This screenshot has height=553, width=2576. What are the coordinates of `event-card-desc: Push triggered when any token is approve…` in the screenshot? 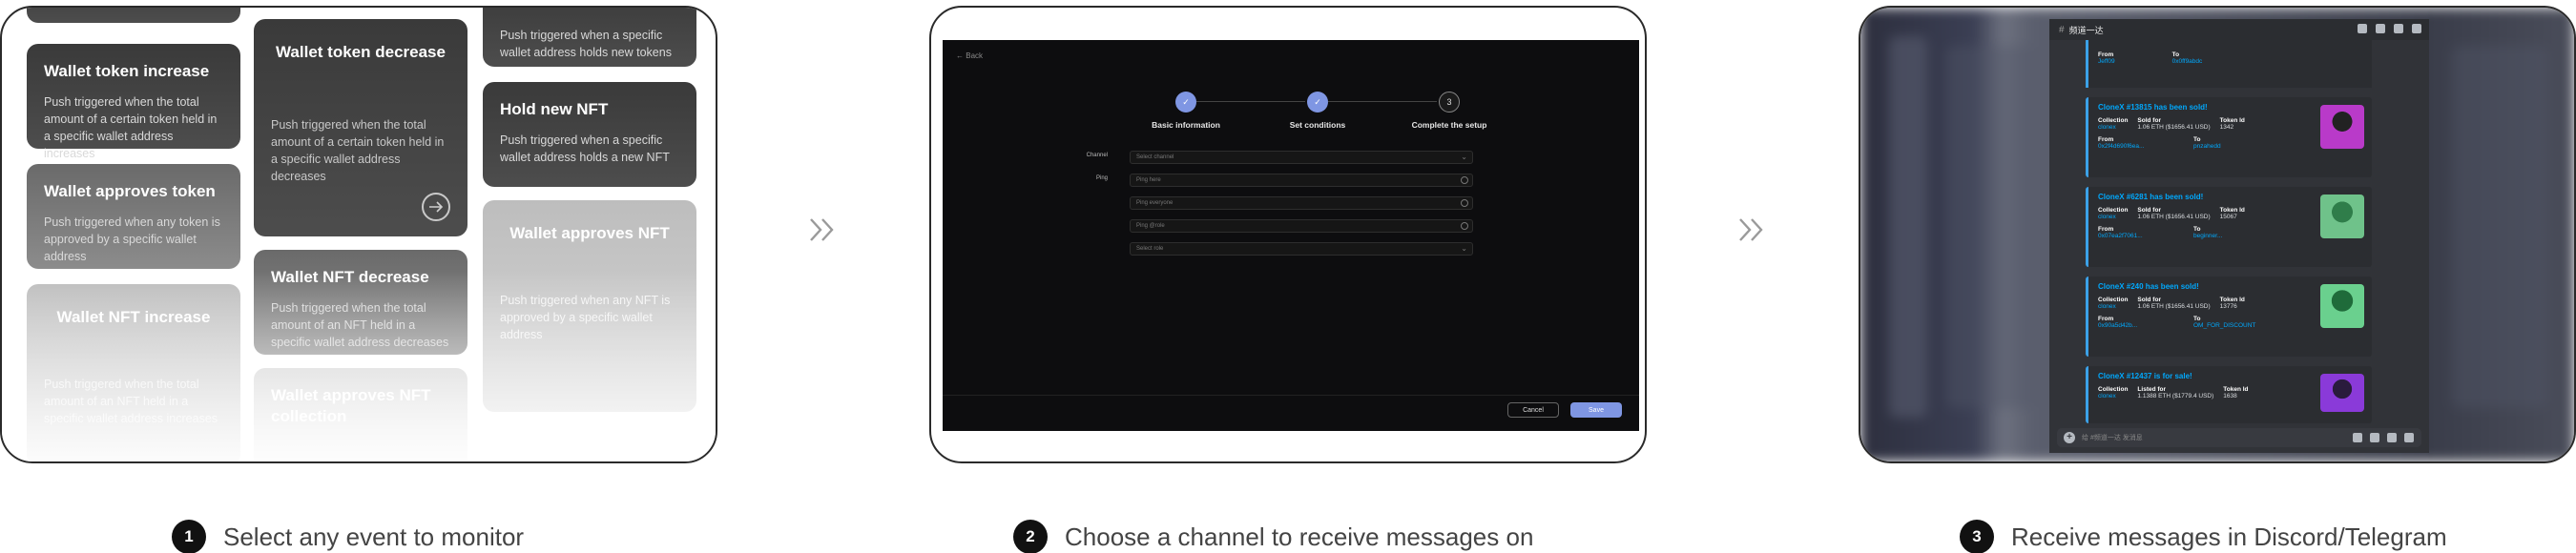 It's located at (132, 239).